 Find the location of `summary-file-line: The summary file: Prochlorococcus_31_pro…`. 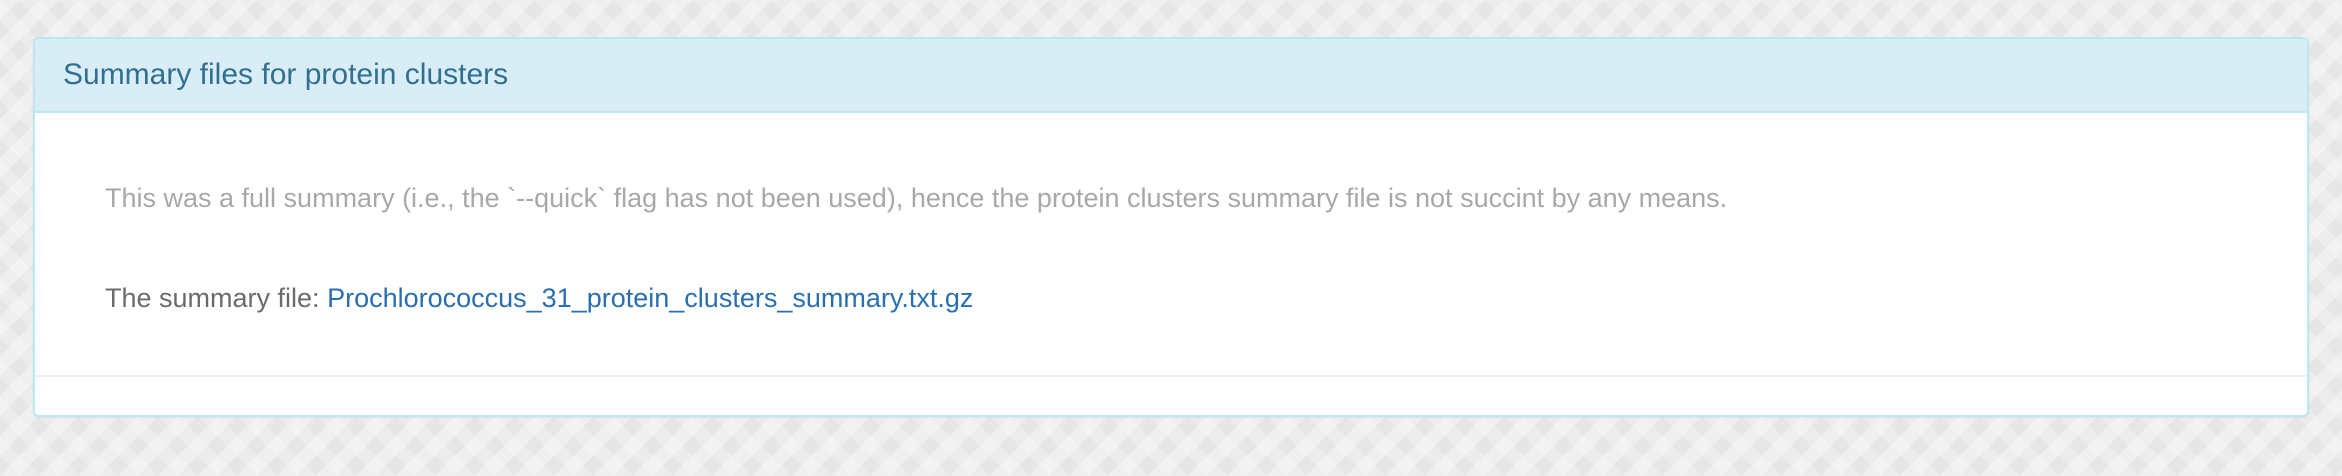

summary-file-line: The summary file: Prochlorococcus_31_pro… is located at coordinates (539, 298).